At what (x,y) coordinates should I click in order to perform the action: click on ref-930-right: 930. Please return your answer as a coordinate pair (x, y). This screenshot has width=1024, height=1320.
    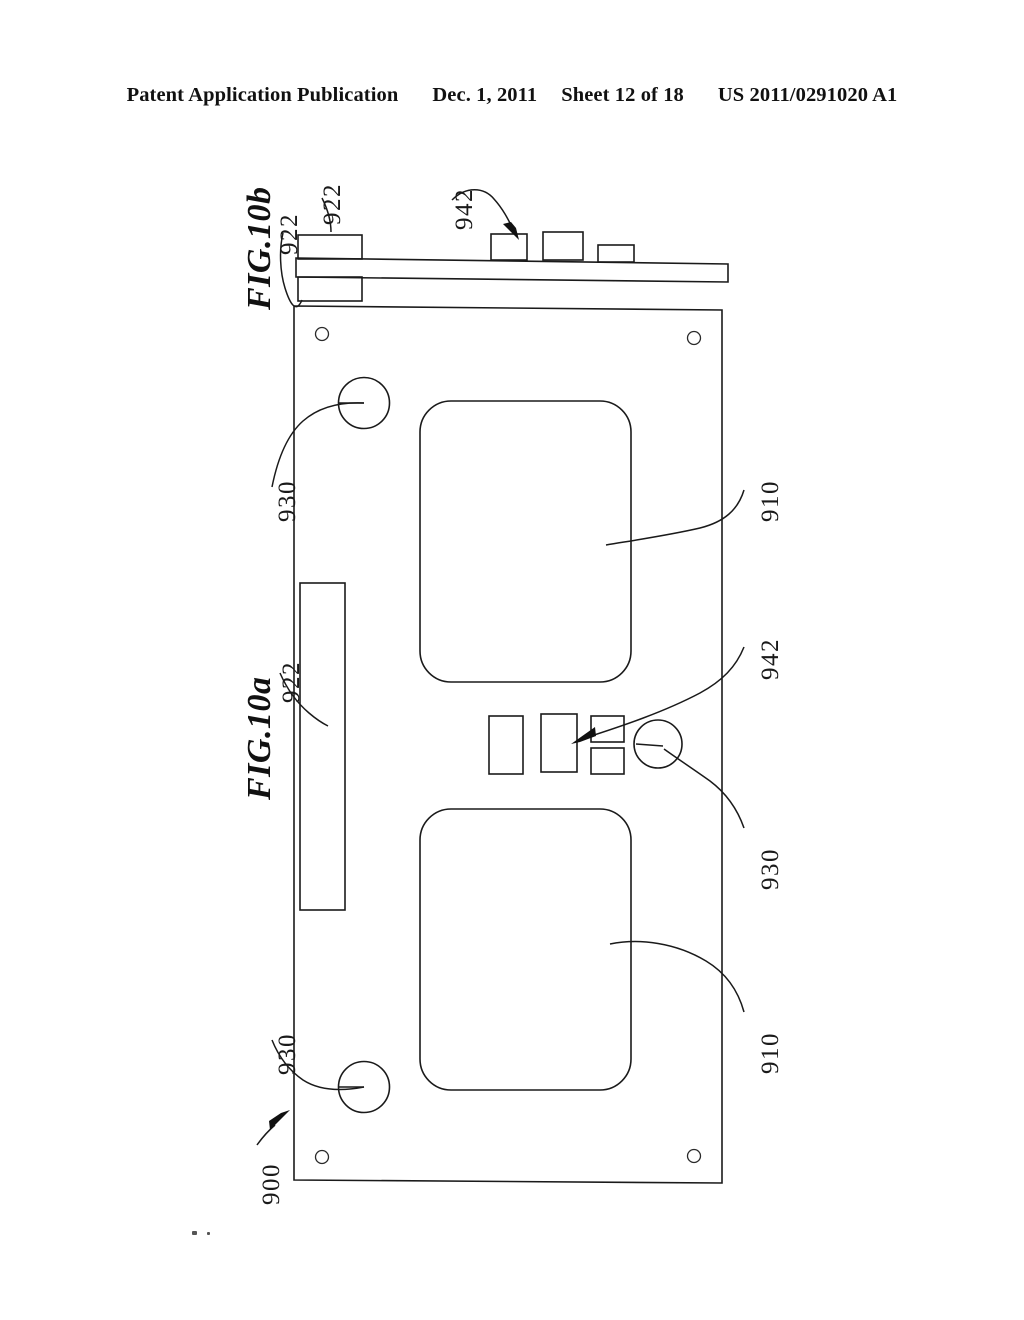
    Looking at the image, I should click on (770, 869).